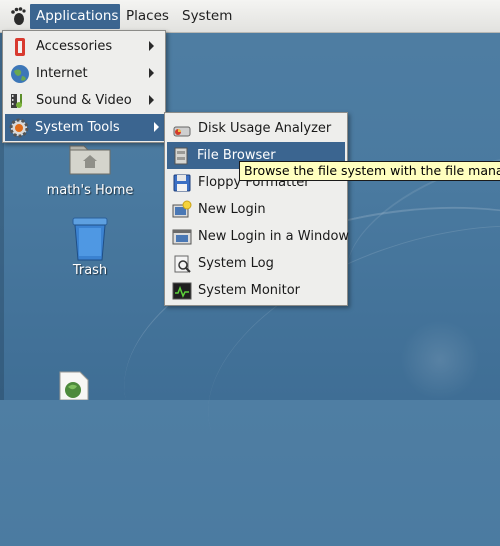 The image size is (500, 546). I want to click on menu-item-disk-usage-analyzer: Disk Usage Analyzer, so click(256, 128).